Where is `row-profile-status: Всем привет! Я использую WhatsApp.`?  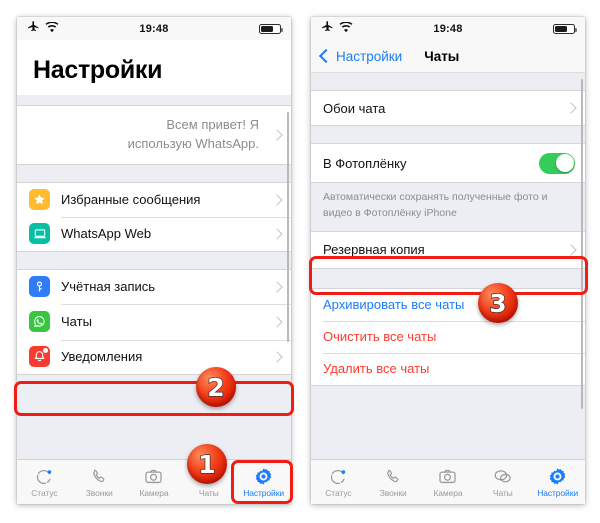 row-profile-status: Всем привет! Я использую WhatsApp. is located at coordinates (154, 135).